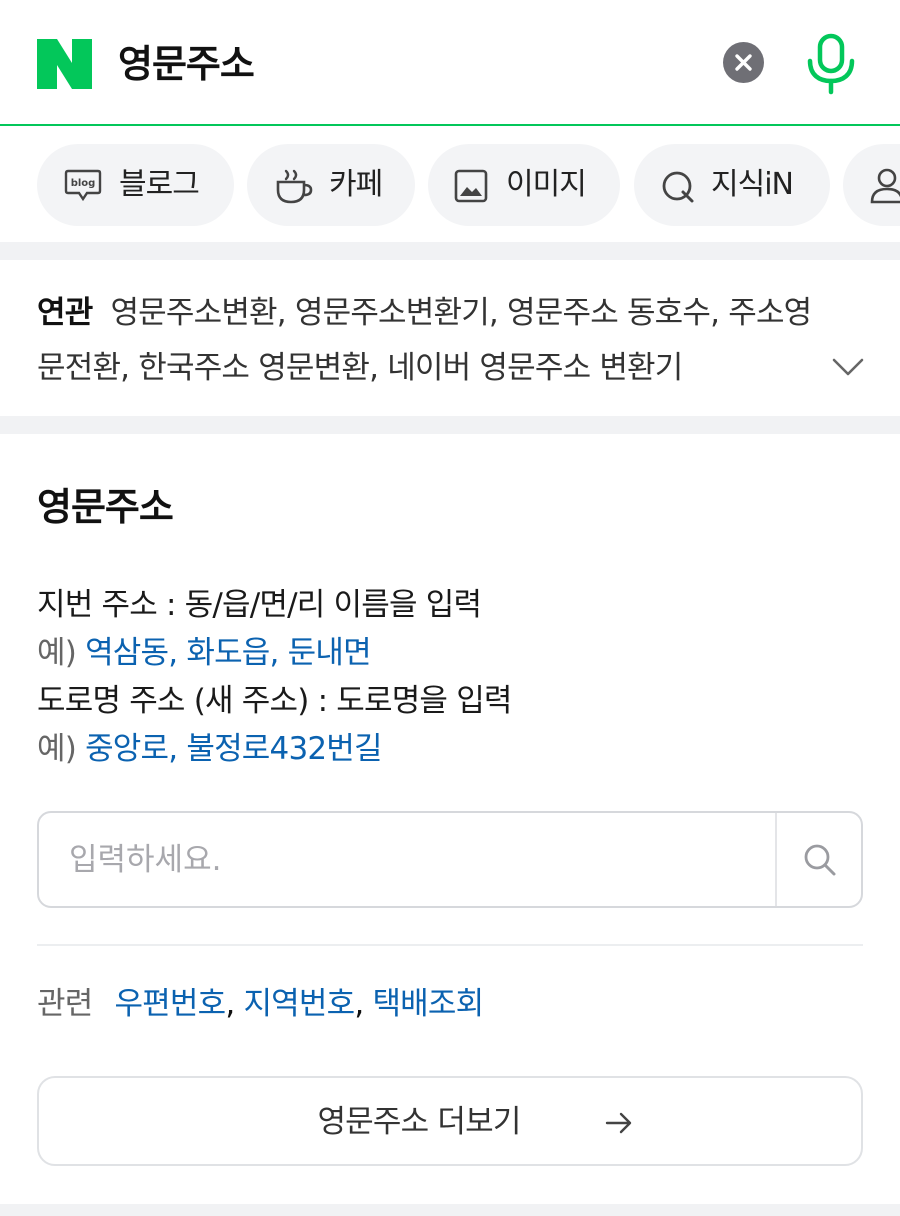  I want to click on example-link: 중앙로, so click(127, 749).